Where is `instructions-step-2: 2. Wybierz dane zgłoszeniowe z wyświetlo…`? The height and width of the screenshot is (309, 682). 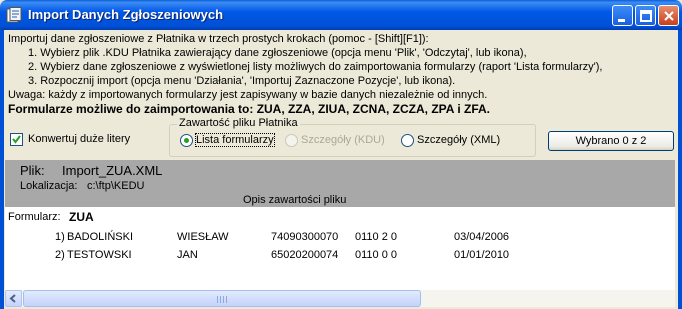
instructions-step-2: 2. Wybierz dane zgłoszeniowe z wyświetlo… is located at coordinates (315, 67).